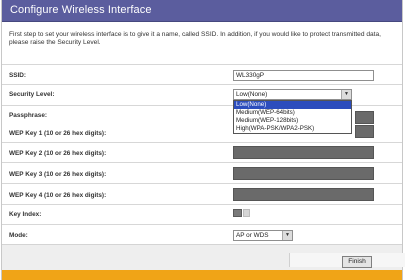 The height and width of the screenshot is (280, 405). Describe the element at coordinates (252, 94) in the screenshot. I see `security-level-value: Low(None)` at that location.